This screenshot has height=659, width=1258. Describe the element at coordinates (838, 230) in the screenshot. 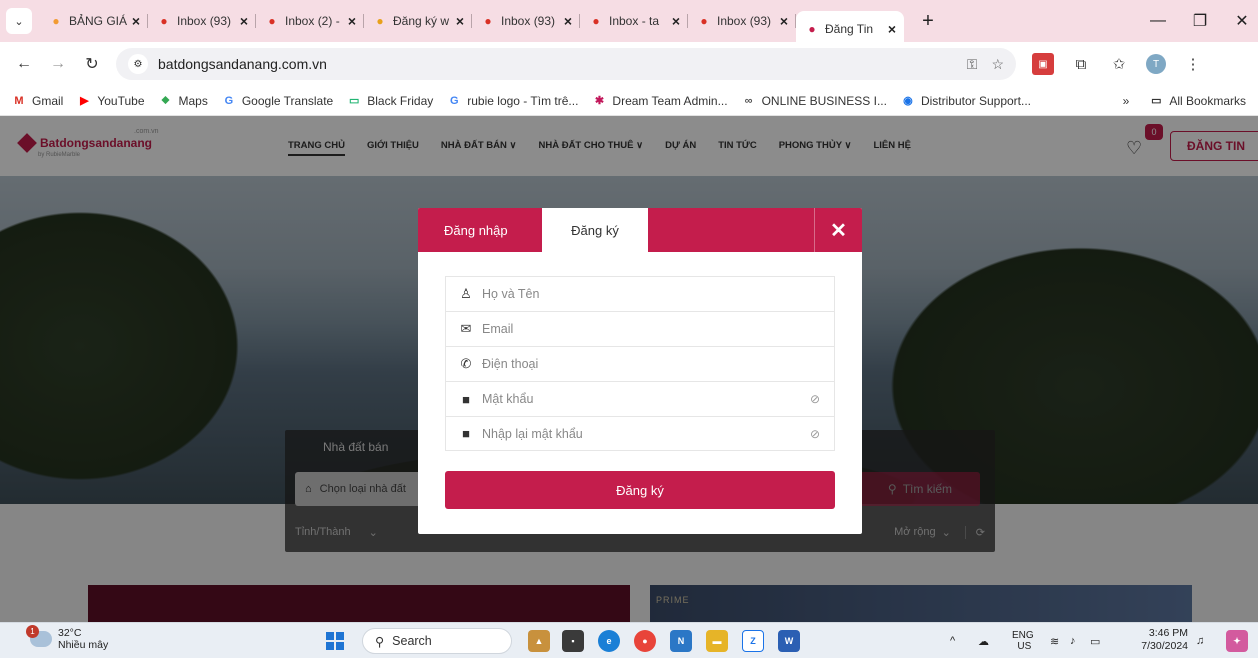

I see `close-modal-button: ✕` at that location.